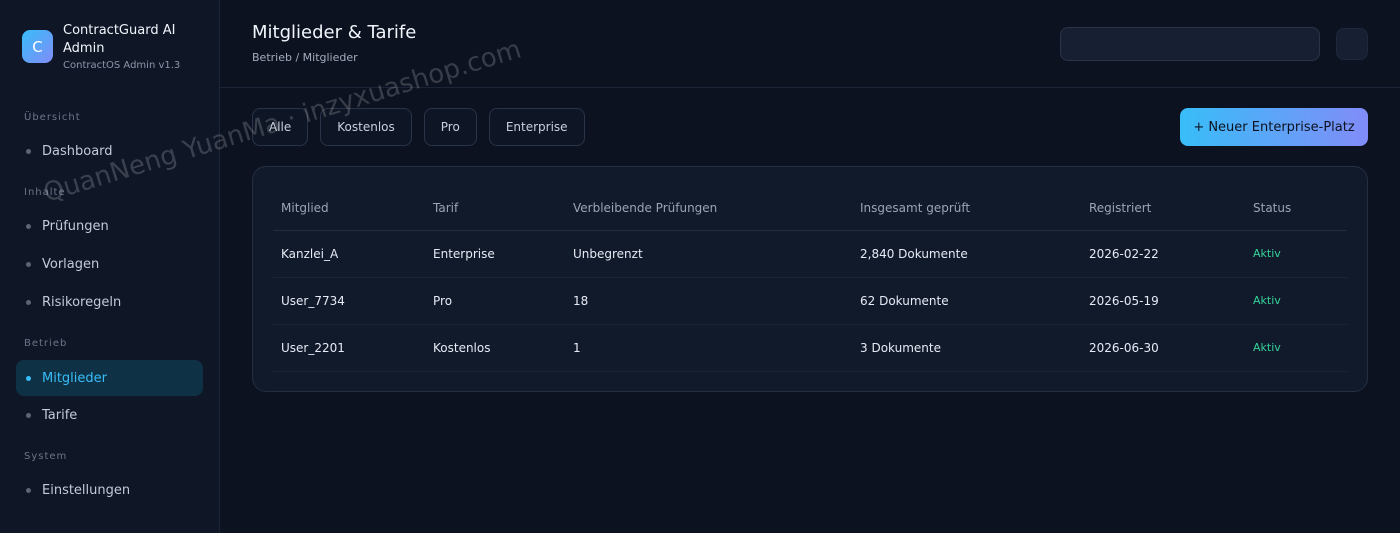 This screenshot has width=1400, height=533. What do you see at coordinates (536, 127) in the screenshot?
I see `filter-enterprise-button: Enterprise` at bounding box center [536, 127].